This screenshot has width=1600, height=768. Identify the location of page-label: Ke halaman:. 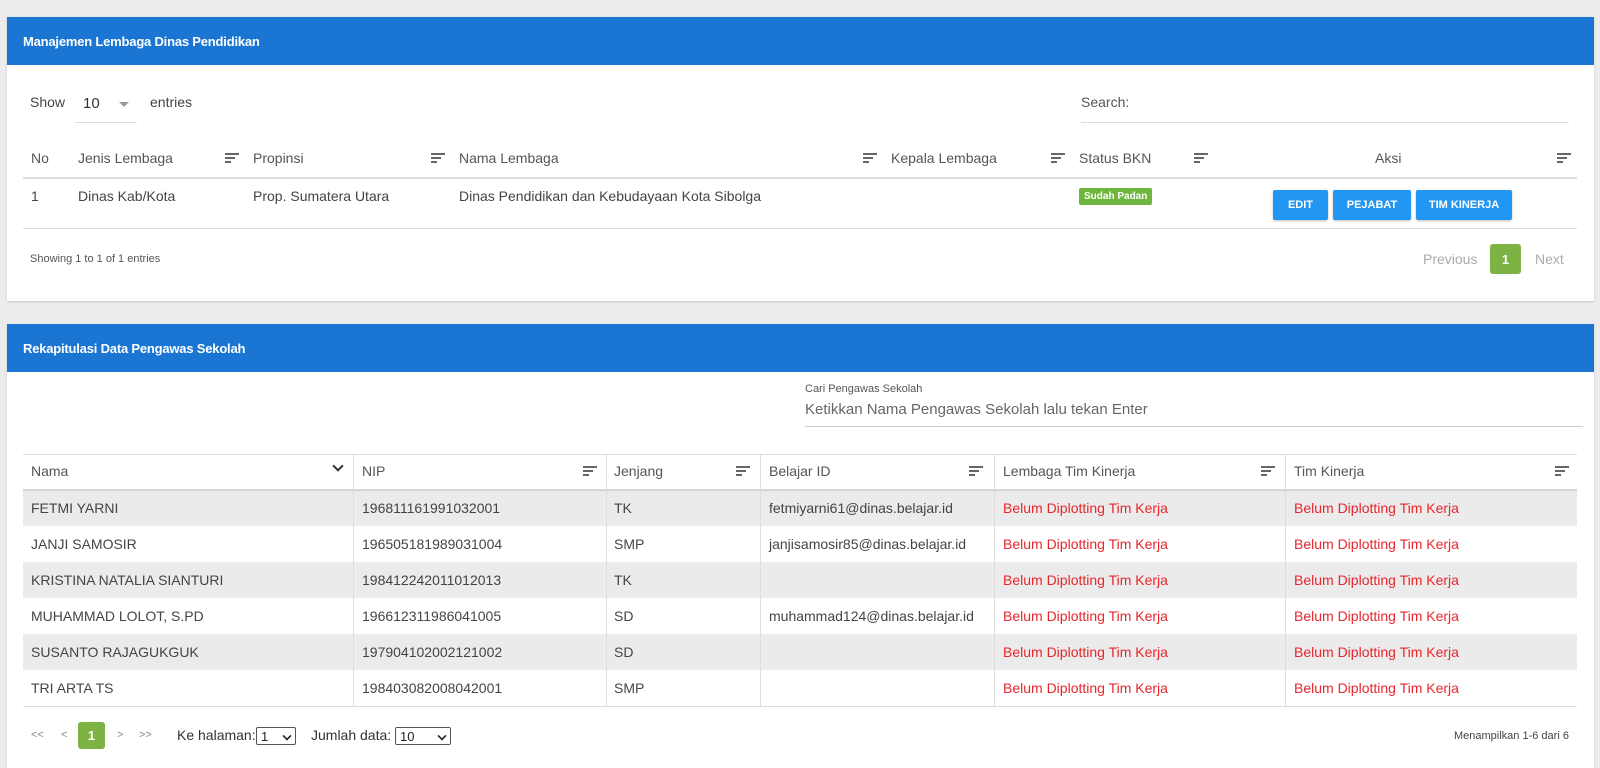
(216, 735).